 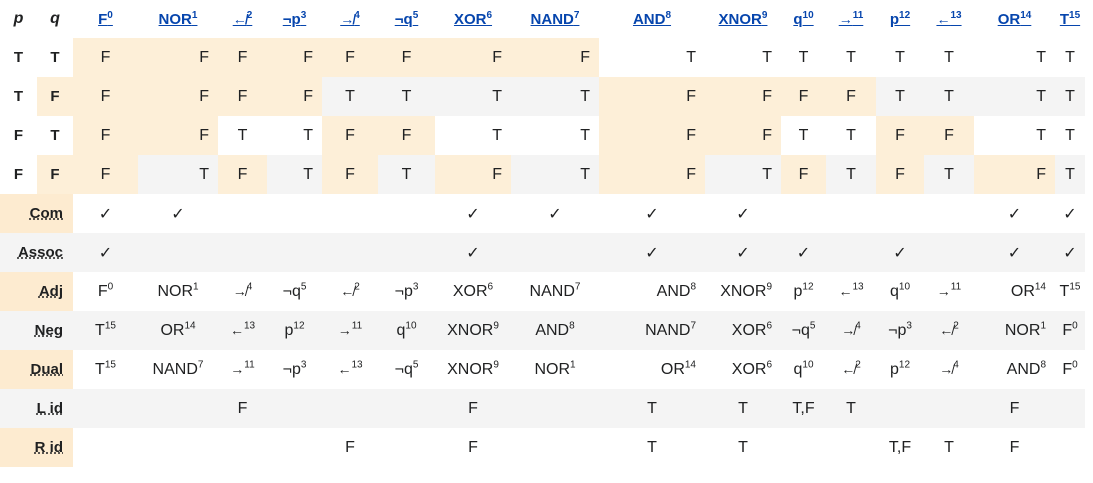 What do you see at coordinates (350, 330) in the screenshot?
I see `operator-cell: →11` at bounding box center [350, 330].